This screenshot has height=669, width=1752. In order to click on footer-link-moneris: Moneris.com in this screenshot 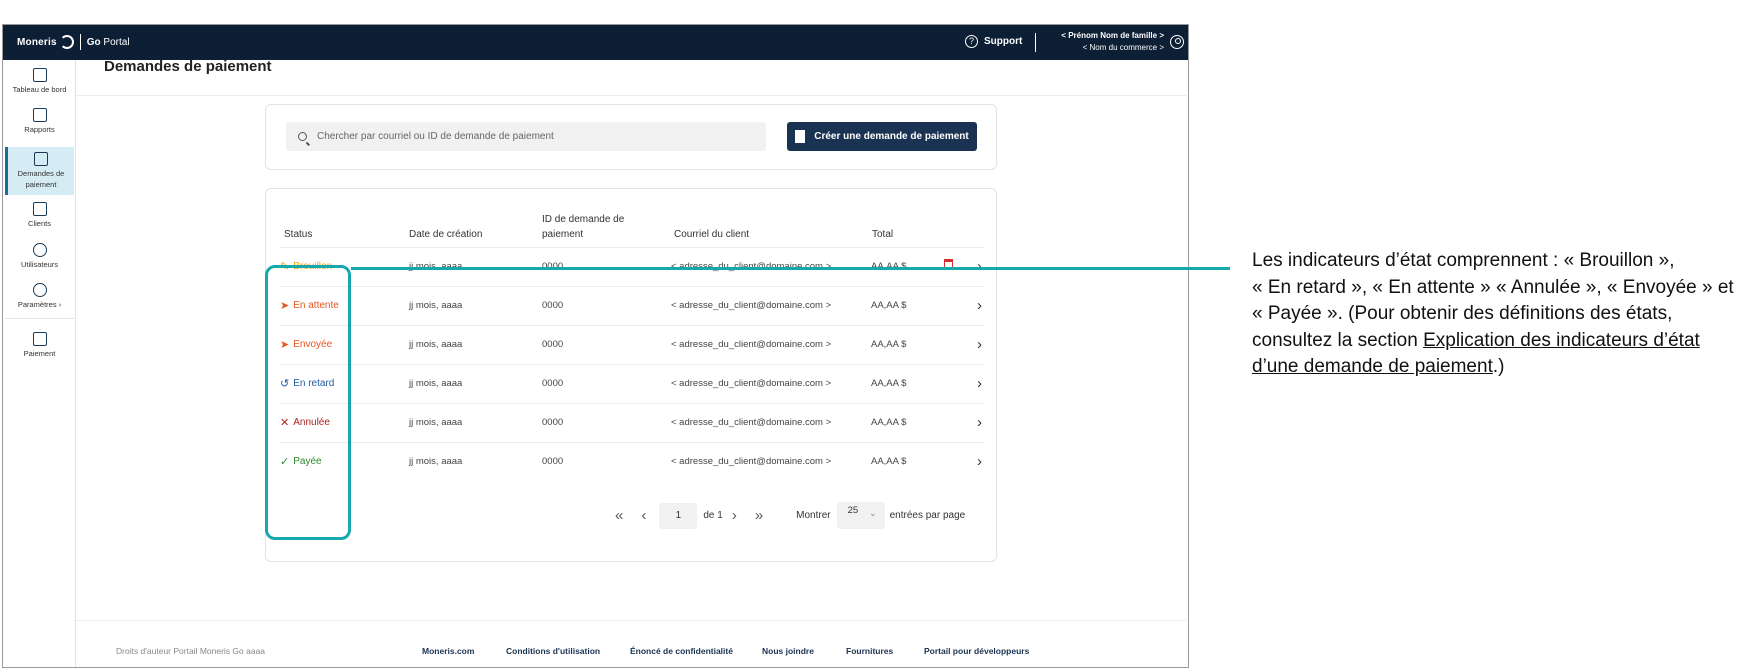, I will do `click(448, 651)`.